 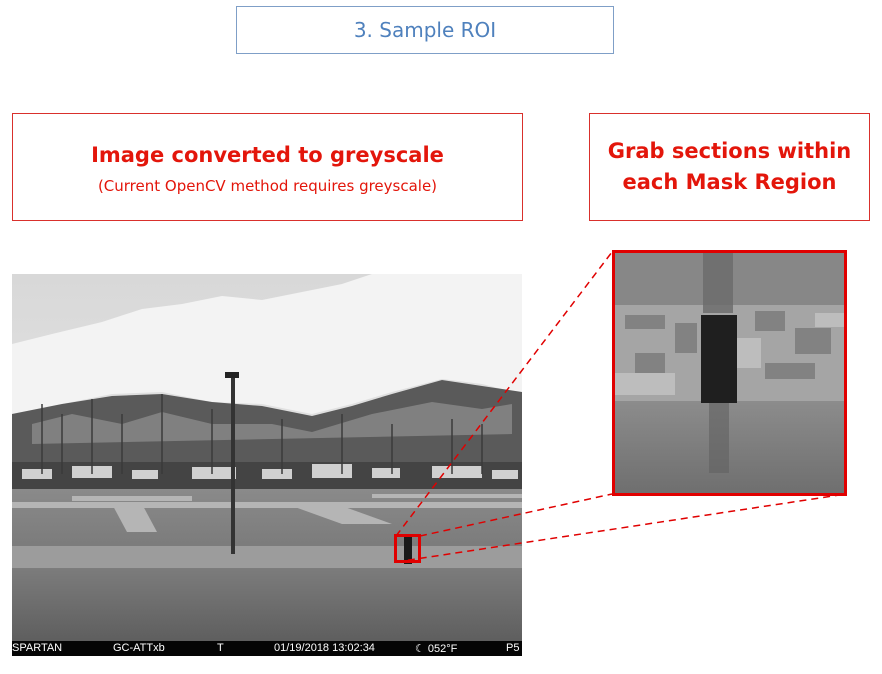 I want to click on connector-bottom, so click(x=621, y=528).